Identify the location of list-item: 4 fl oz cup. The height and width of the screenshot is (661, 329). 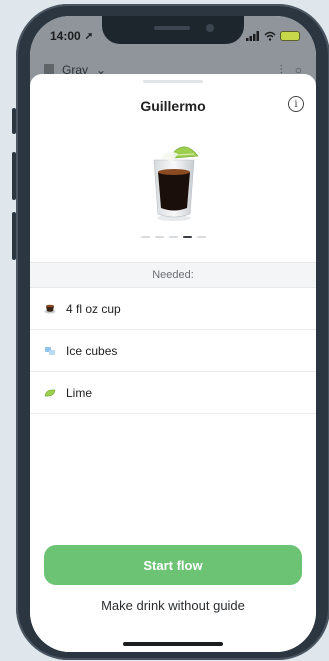
(173, 309).